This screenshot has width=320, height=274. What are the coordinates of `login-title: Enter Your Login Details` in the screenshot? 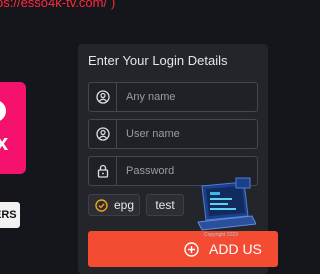 It's located at (158, 60).